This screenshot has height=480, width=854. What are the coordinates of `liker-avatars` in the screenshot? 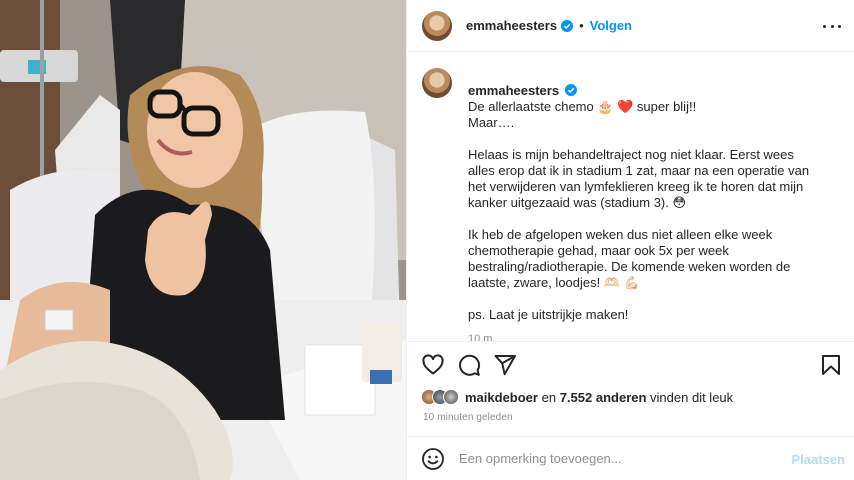 It's located at (440, 397).